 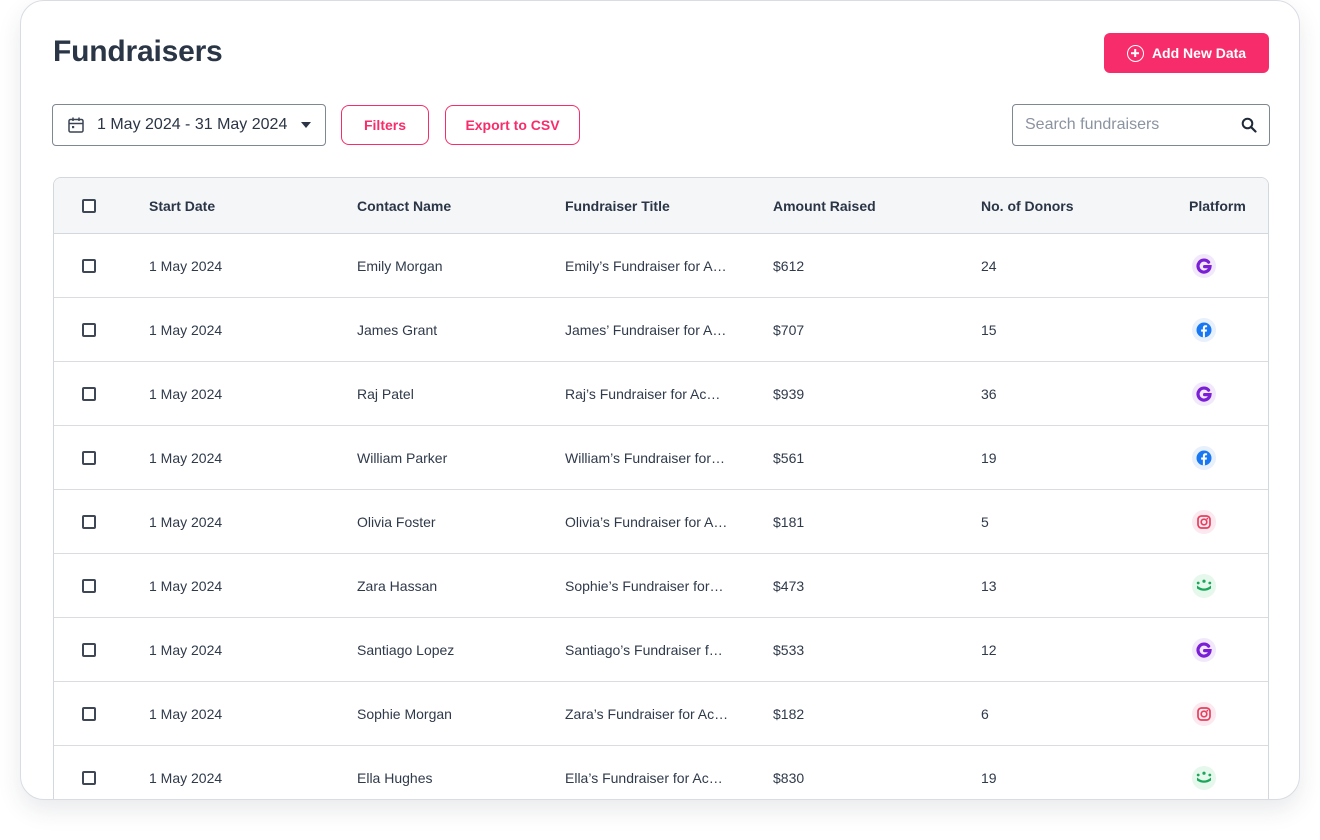 I want to click on date-range-picker: 1 May 2024 - 31 May 2024, so click(x=189, y=125).